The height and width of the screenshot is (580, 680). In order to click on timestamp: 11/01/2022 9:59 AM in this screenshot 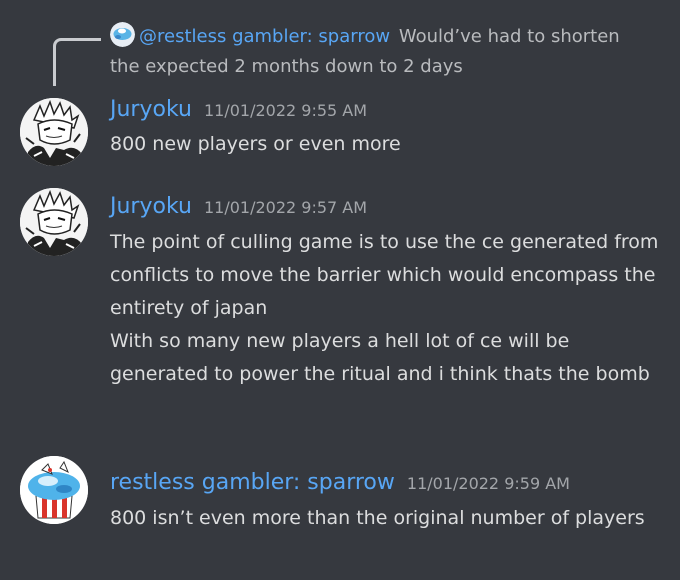, I will do `click(488, 483)`.